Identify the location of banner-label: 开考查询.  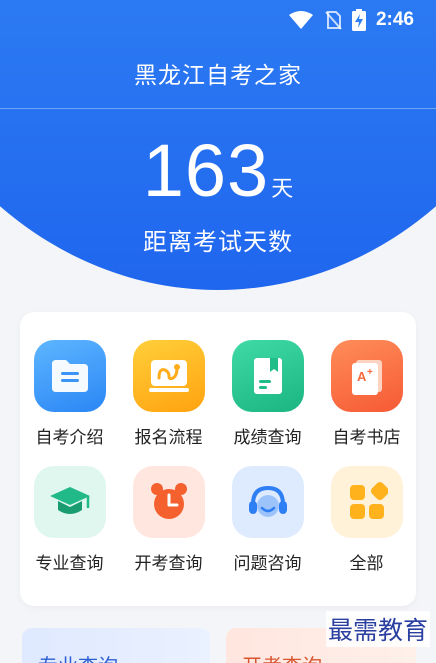
(282, 658).